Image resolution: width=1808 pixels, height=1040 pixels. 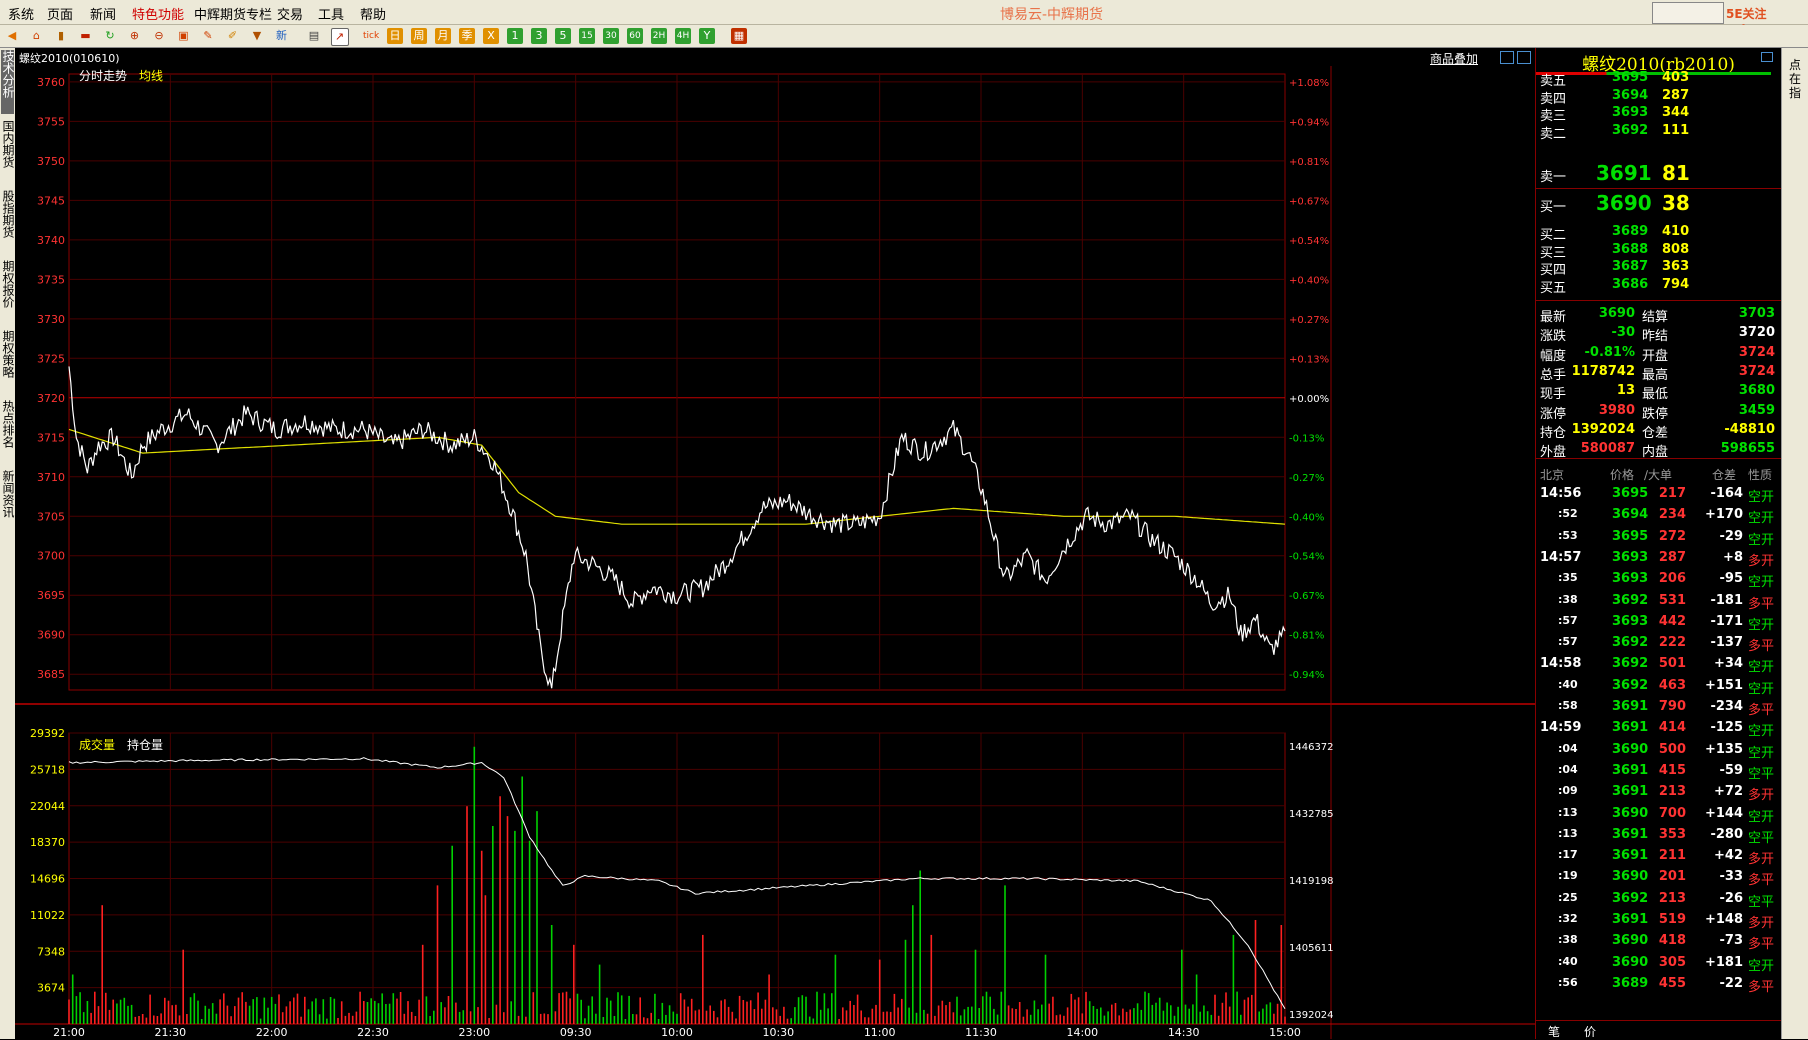 What do you see at coordinates (443, 36) in the screenshot?
I see `month-icon: 月` at bounding box center [443, 36].